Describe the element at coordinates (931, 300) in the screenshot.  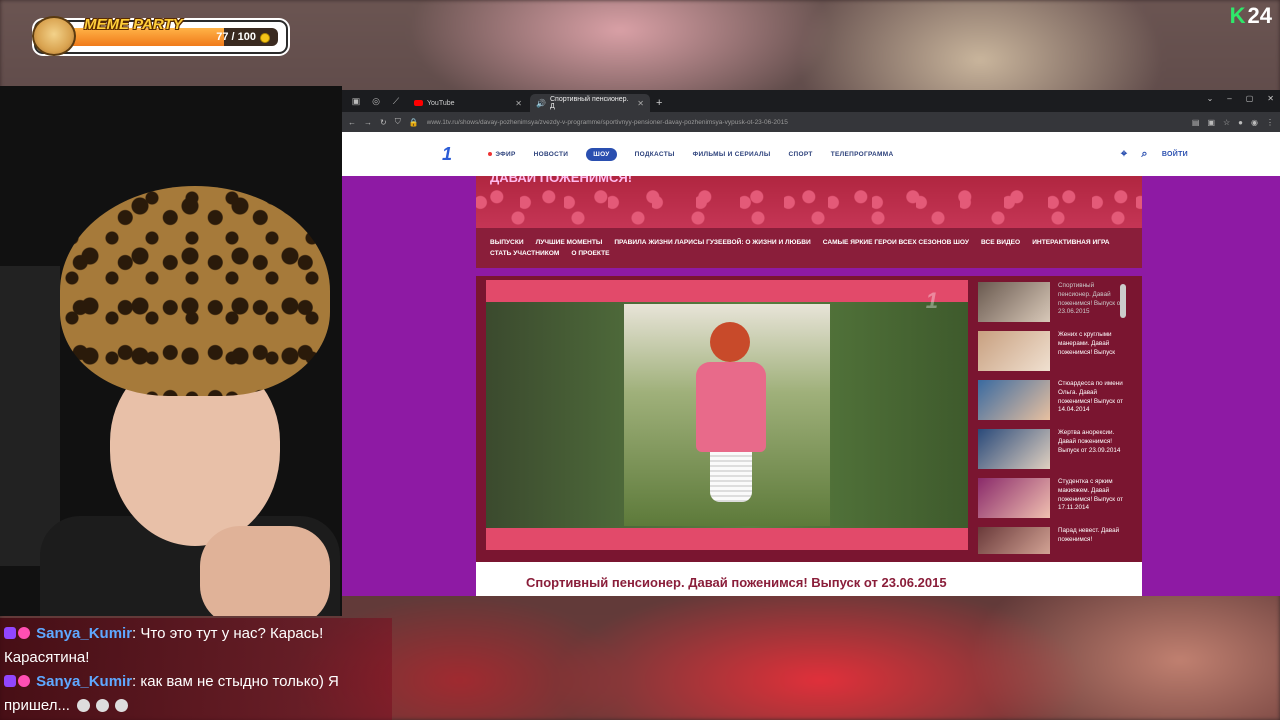
I see `channel-watermark: 1` at that location.